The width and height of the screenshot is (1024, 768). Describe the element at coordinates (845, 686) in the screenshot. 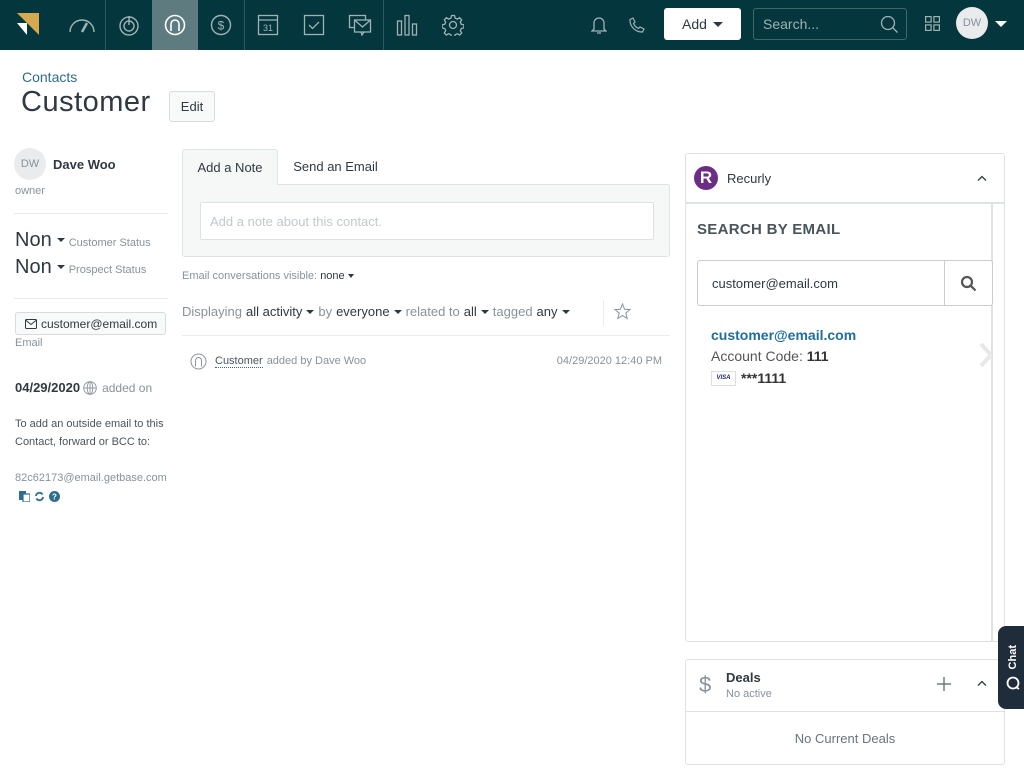

I see `deals-header: $ Deals No active` at that location.